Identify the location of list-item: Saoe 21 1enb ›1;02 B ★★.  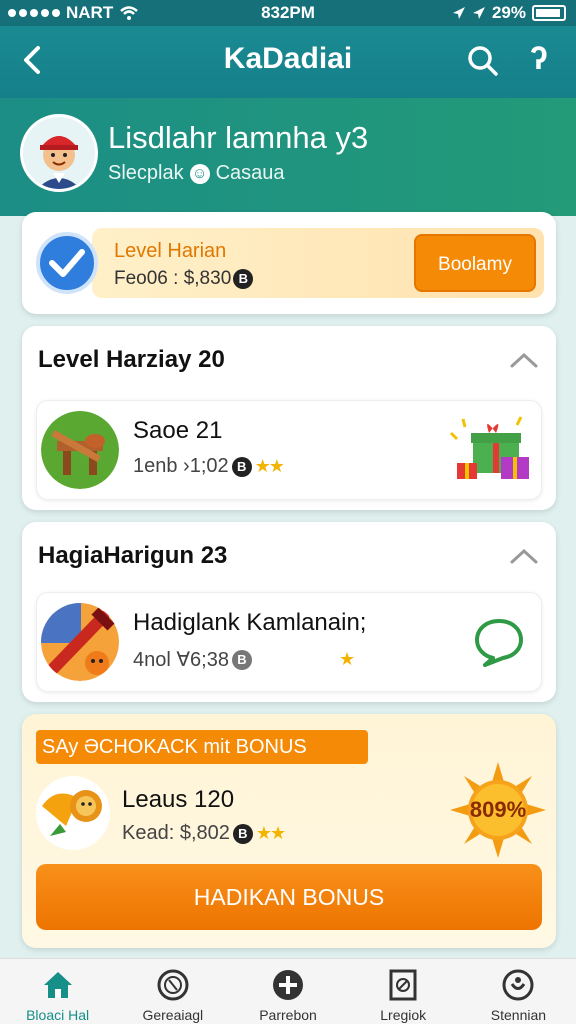
(289, 450).